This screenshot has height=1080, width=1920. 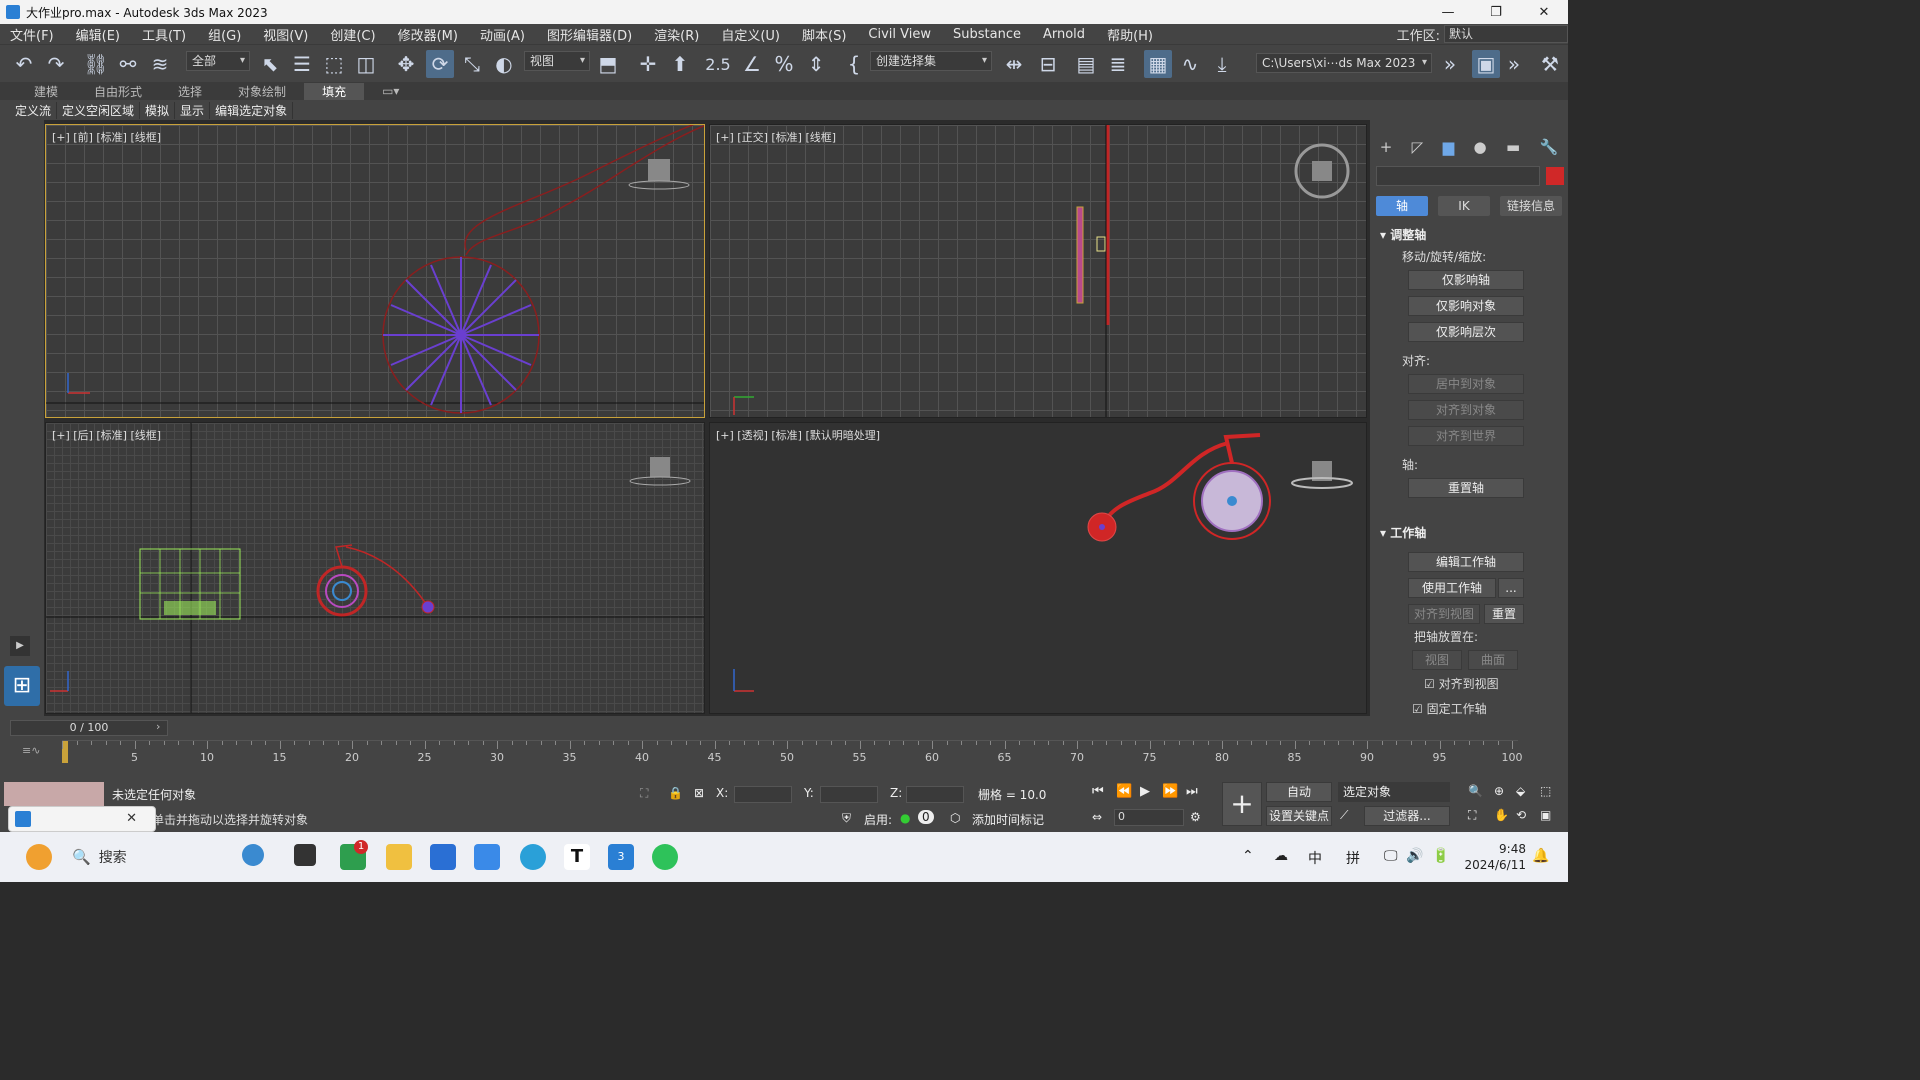 I want to click on create-tab-icon: +, so click(x=1386, y=148).